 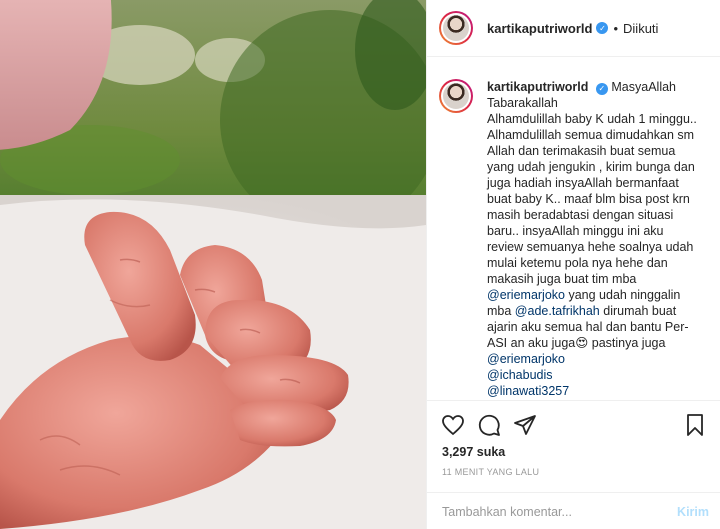 What do you see at coordinates (453, 425) in the screenshot?
I see `heart-icon` at bounding box center [453, 425].